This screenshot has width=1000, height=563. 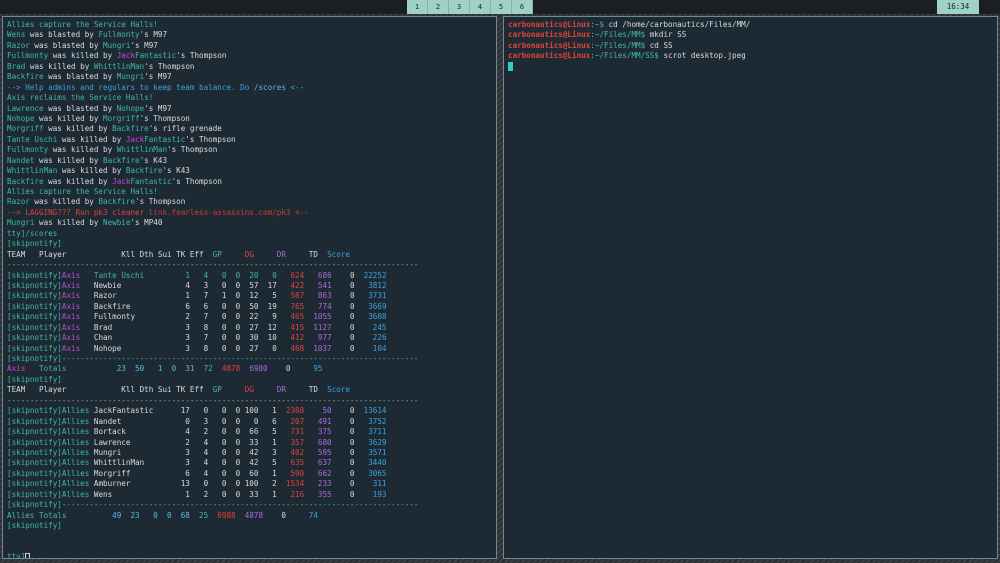 I want to click on console-text: 2388, so click(x=304, y=411).